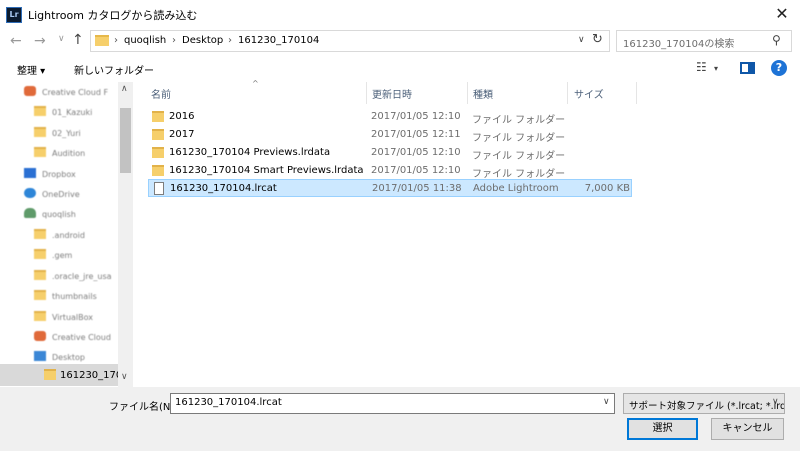  I want to click on file-row: 2017 2017/01/05 12:11 ファイル フォルダー, so click(390, 135).